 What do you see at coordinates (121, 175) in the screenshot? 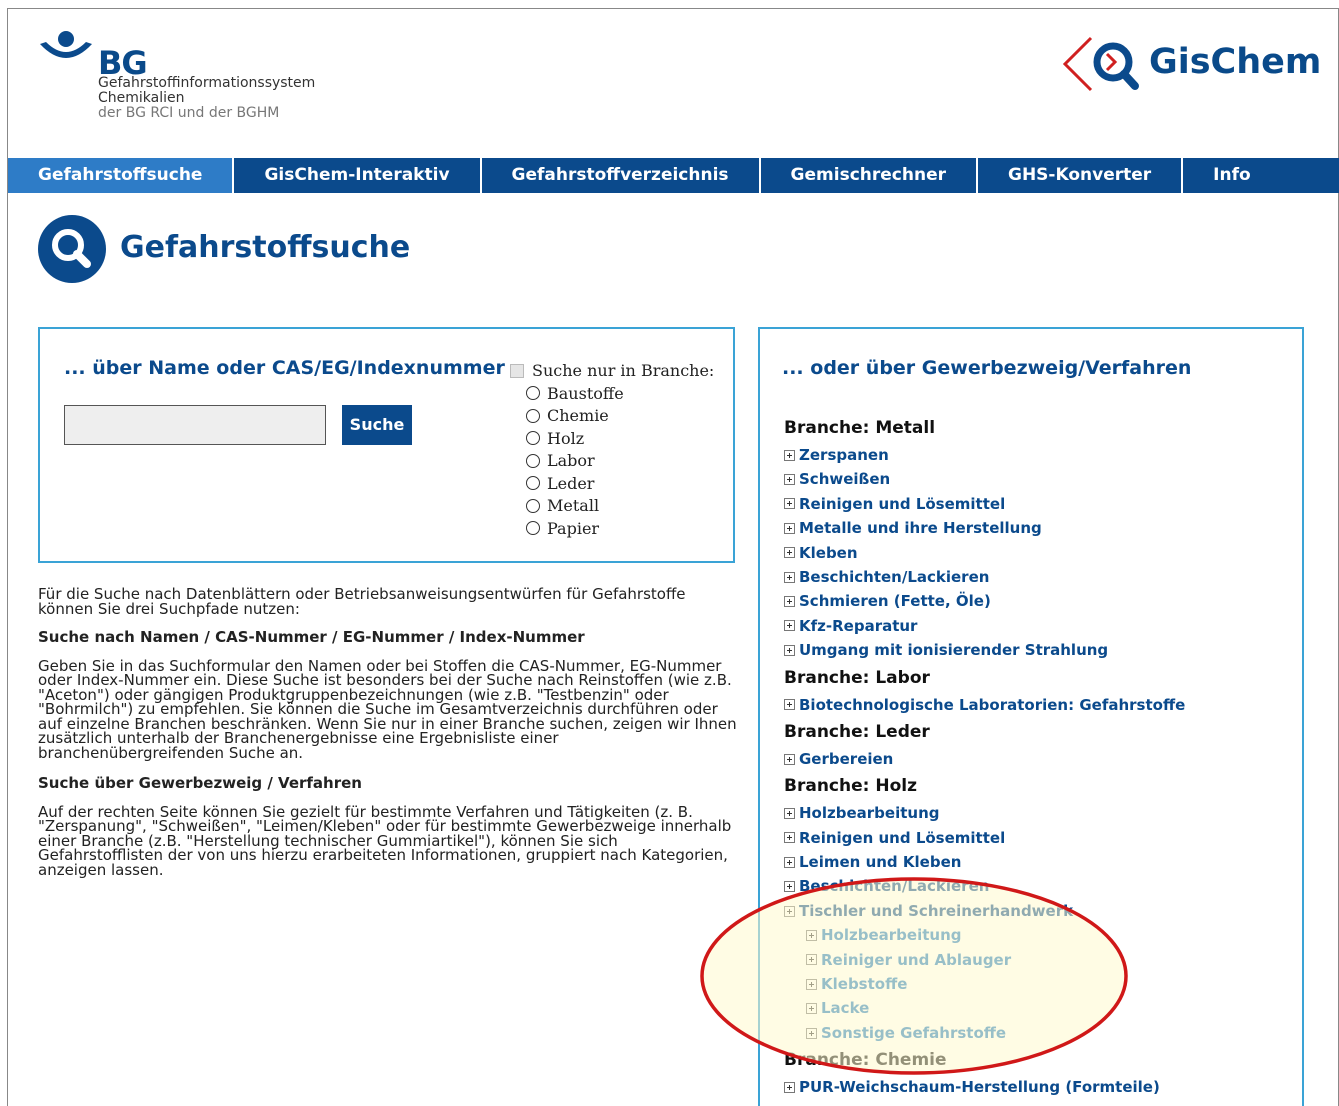
I see `tab-gefahrstoffsuche: Gefahrstoffsuche` at bounding box center [121, 175].